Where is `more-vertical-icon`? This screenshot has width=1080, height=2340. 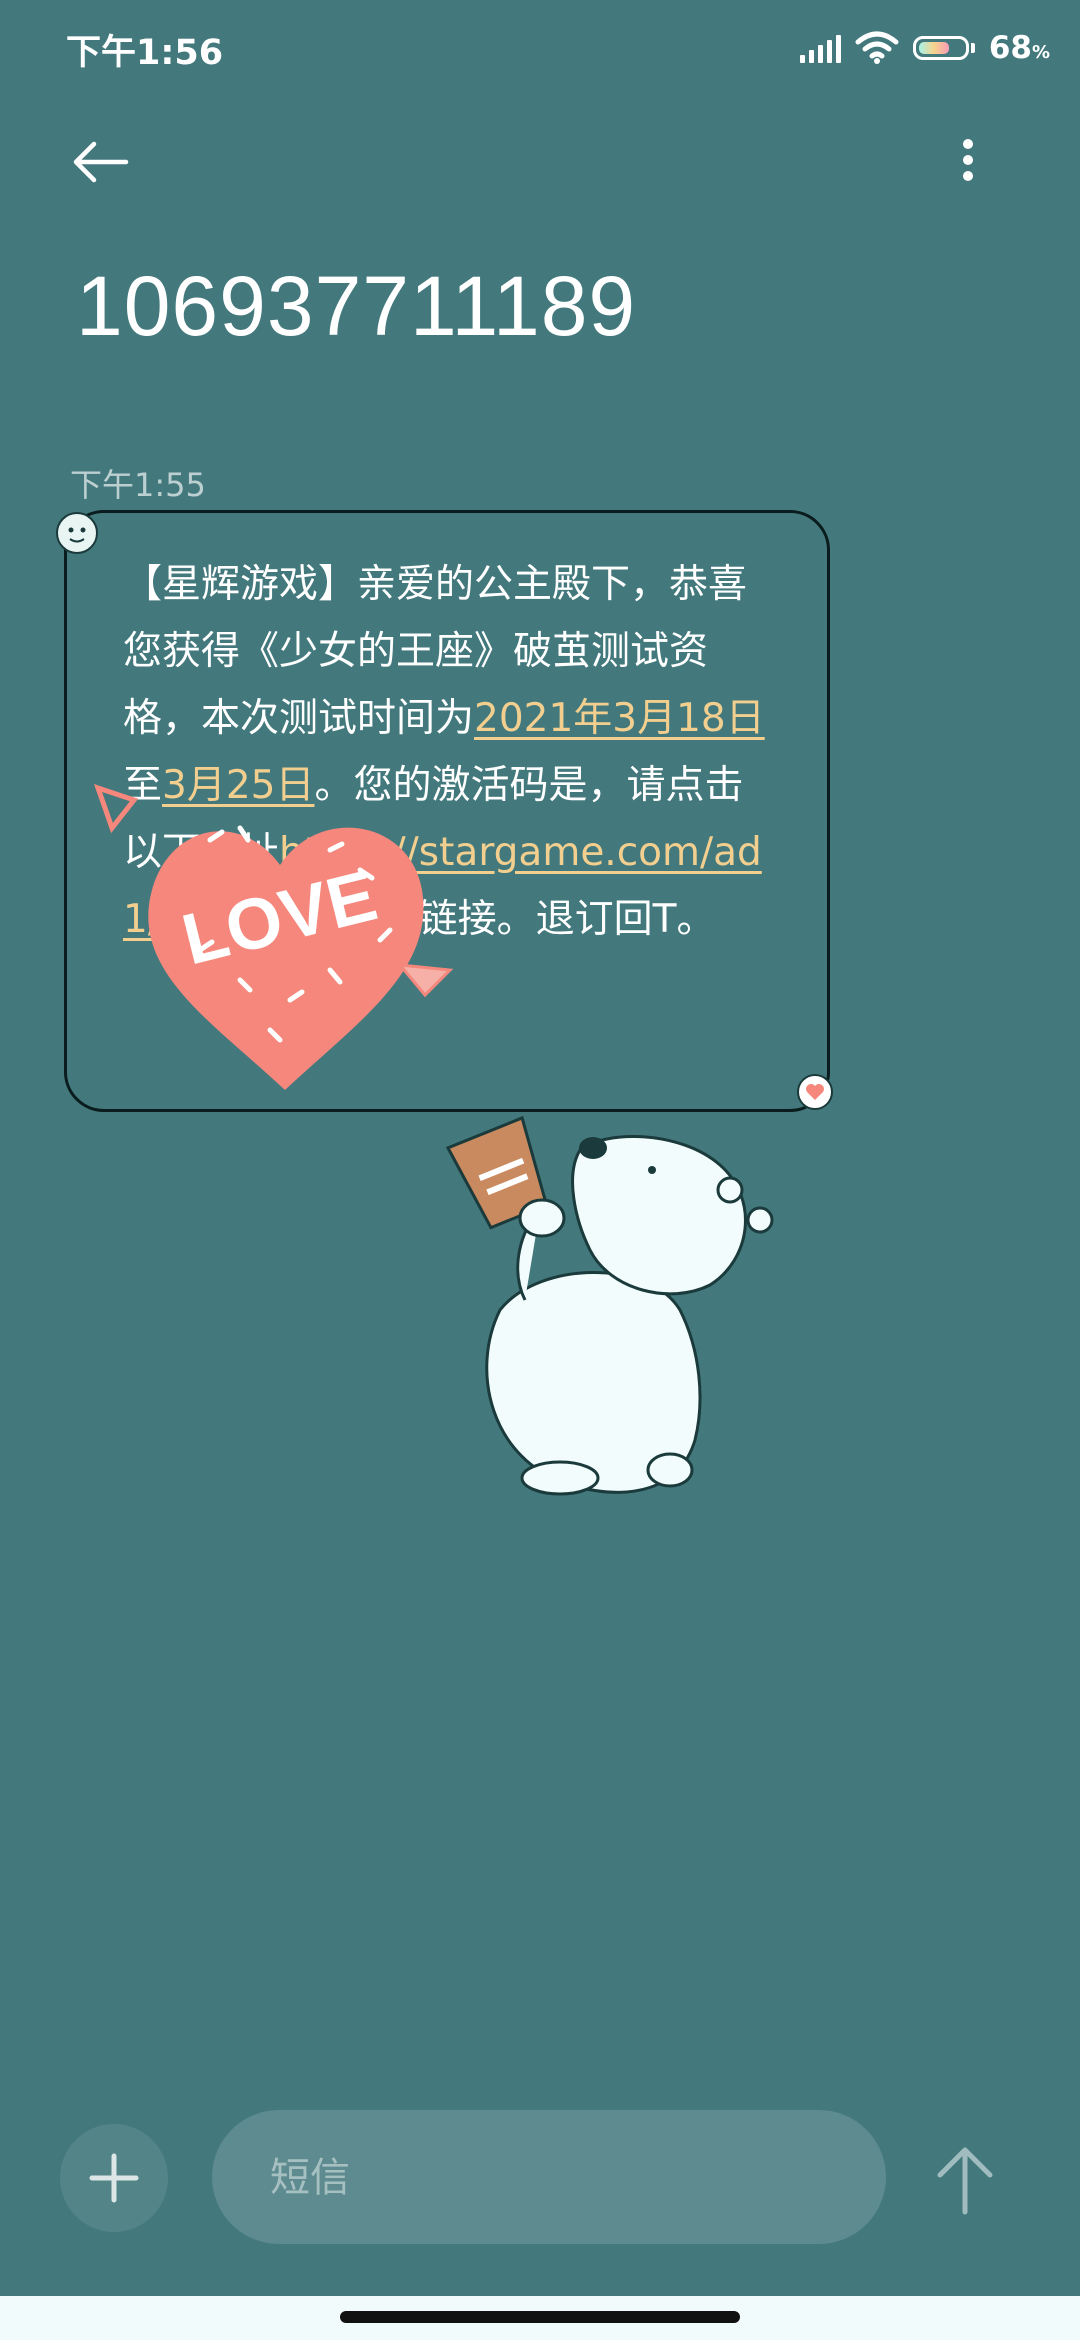 more-vertical-icon is located at coordinates (968, 160).